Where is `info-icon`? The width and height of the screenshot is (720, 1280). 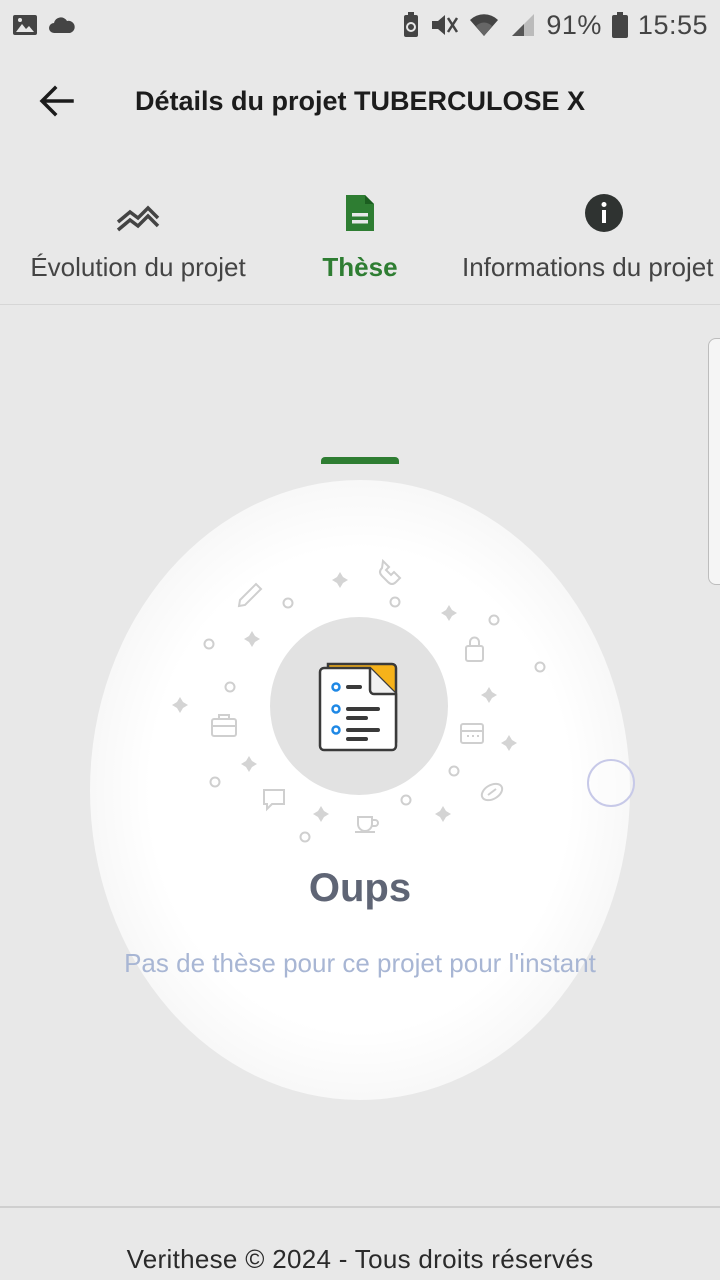
info-icon is located at coordinates (591, 197).